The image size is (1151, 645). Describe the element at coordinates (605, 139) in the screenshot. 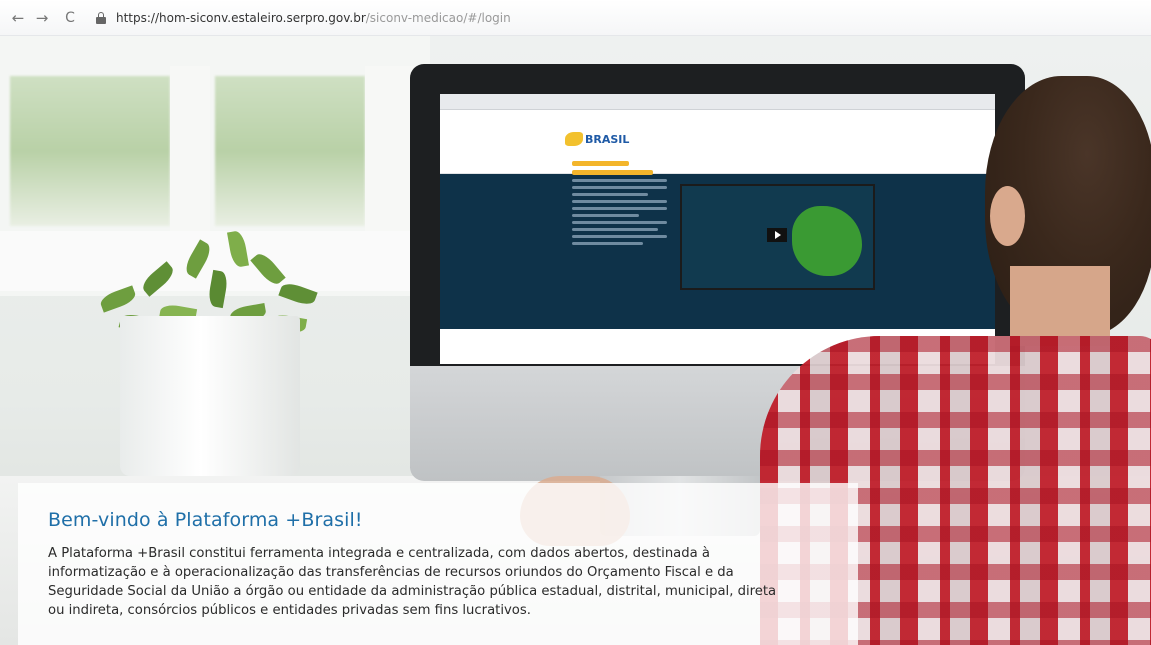

I see `screen-logo-icon: BRASIL` at that location.